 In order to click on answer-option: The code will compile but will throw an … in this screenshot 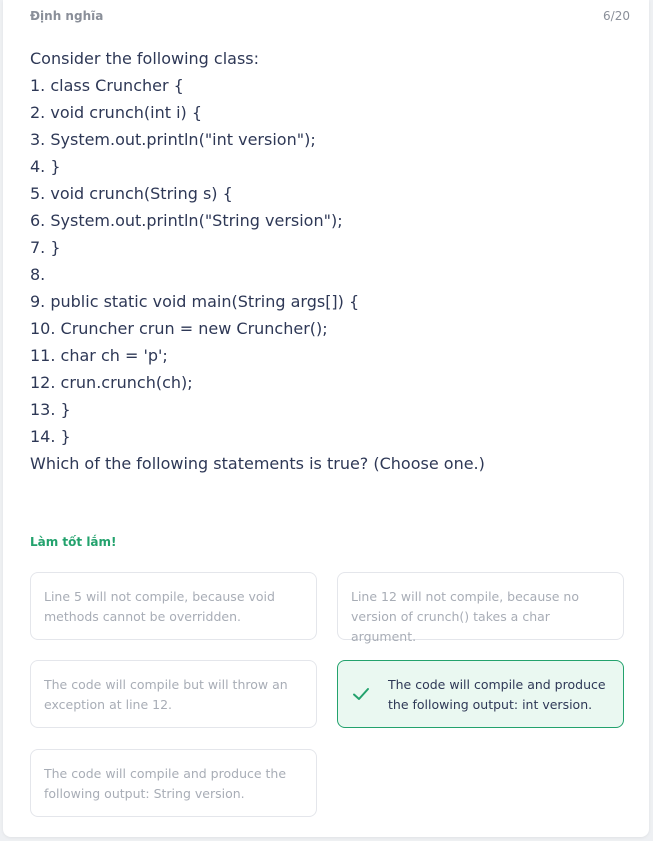, I will do `click(173, 694)`.